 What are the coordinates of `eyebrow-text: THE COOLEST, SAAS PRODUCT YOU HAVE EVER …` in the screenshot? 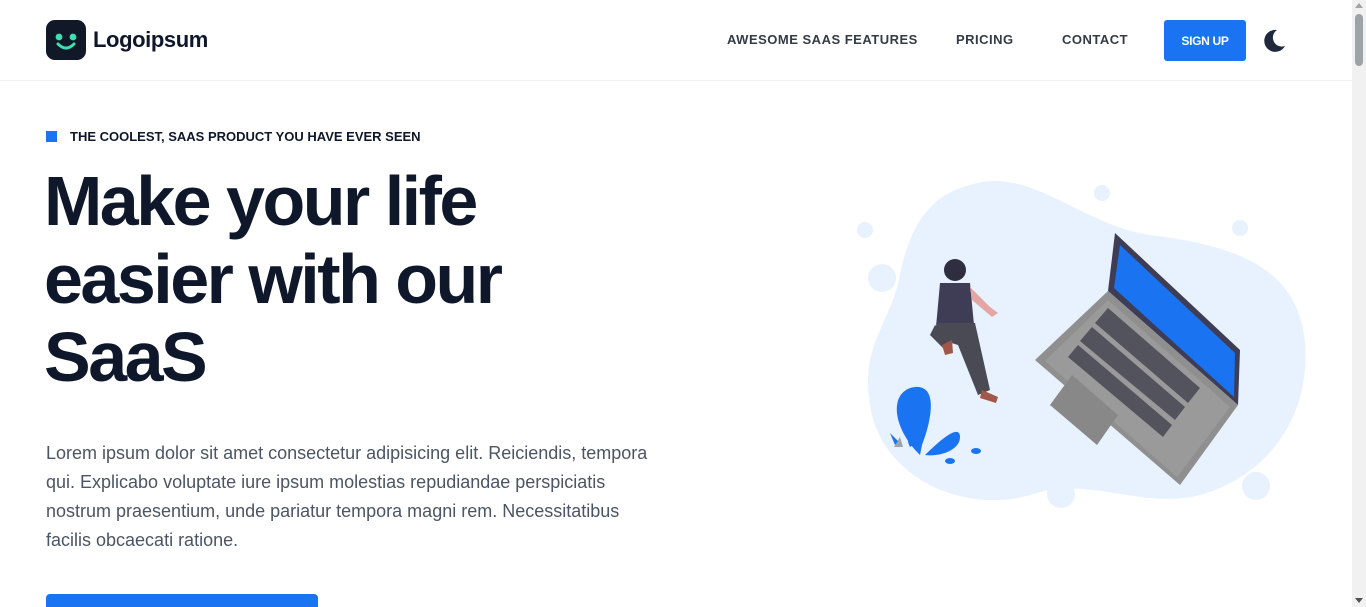 It's located at (245, 136).